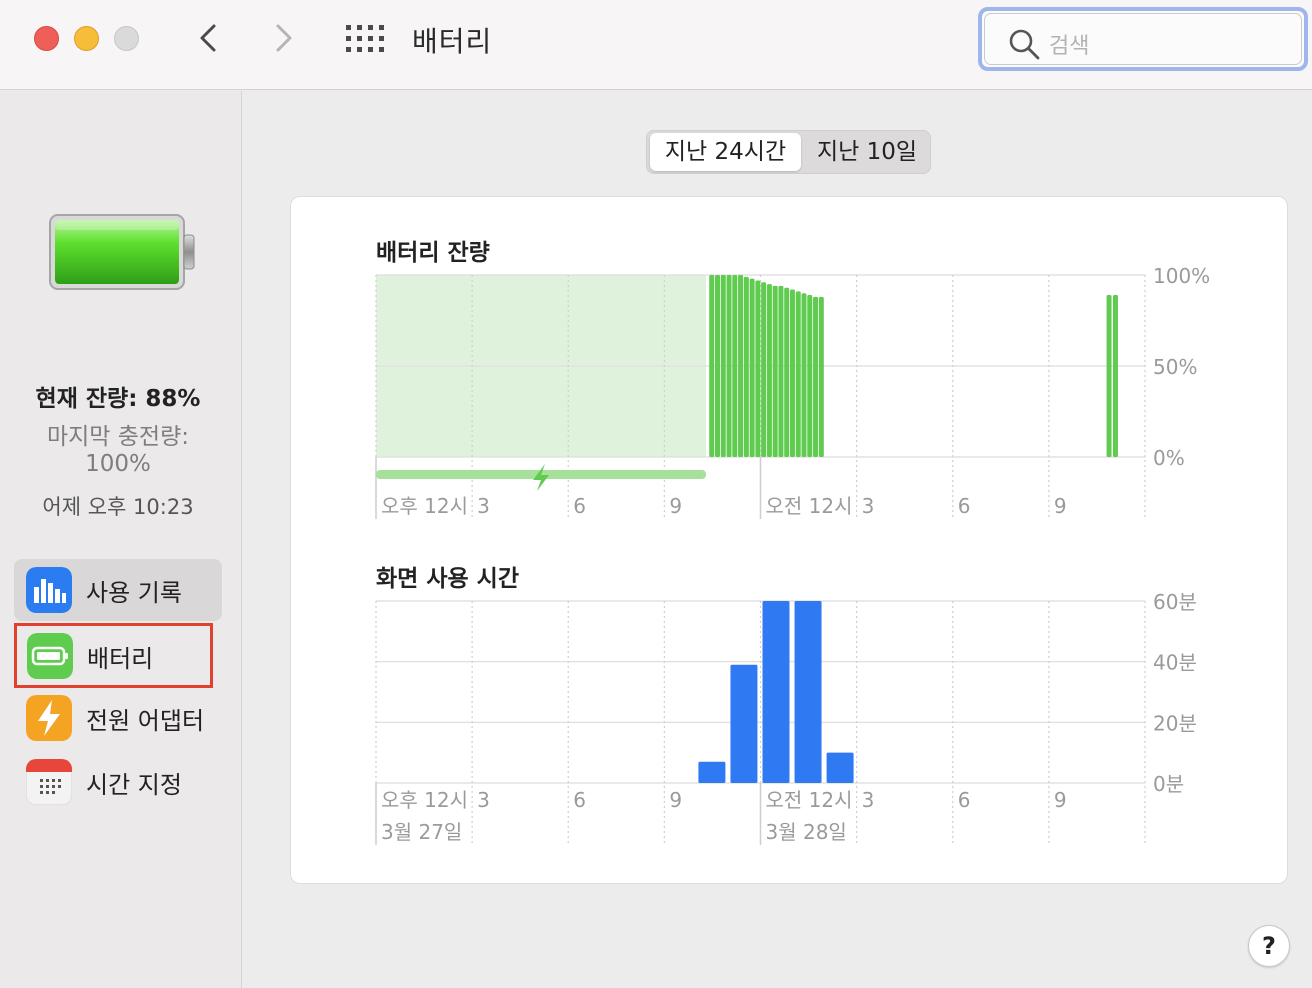 This screenshot has height=988, width=1312. Describe the element at coordinates (46, 38) in the screenshot. I see `close-window-button` at that location.